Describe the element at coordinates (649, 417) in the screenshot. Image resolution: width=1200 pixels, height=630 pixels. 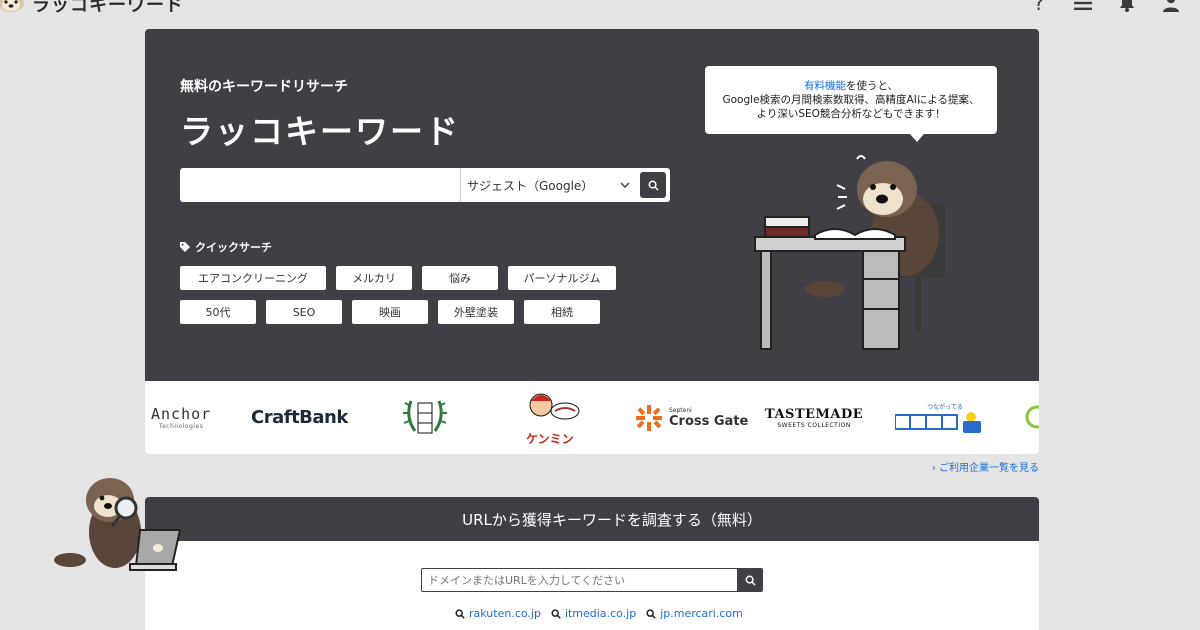
I see `crossgate-mark-icon` at that location.